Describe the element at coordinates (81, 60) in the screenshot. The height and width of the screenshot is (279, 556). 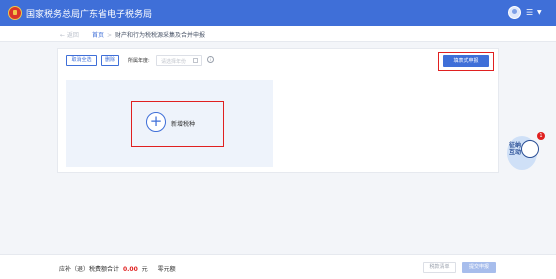
I see `deselect-all-button: 取消全选` at that location.